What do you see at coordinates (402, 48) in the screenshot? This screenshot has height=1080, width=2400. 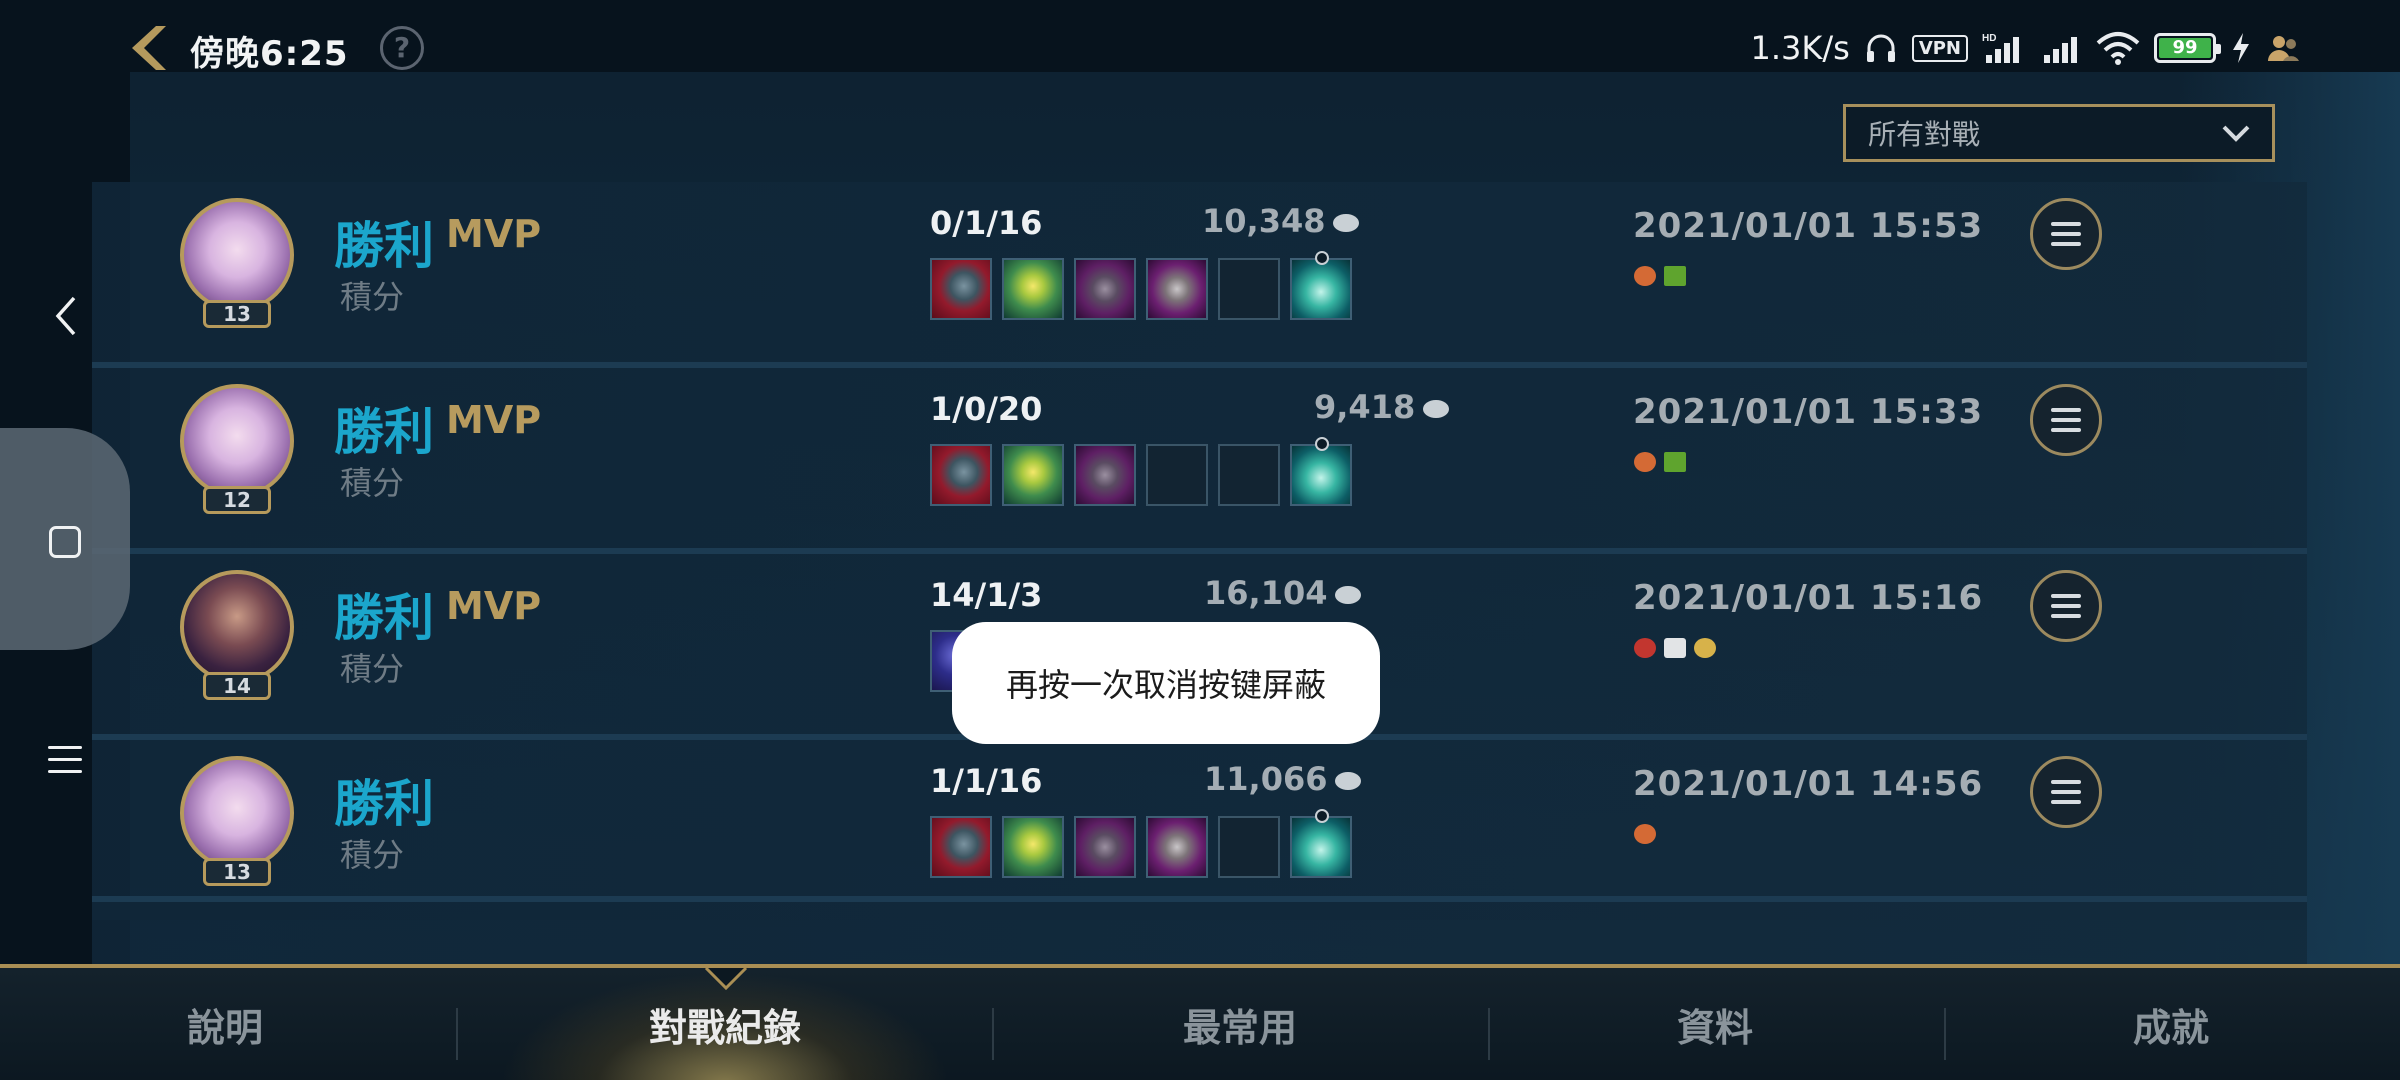 I see `help-icon: ?` at bounding box center [402, 48].